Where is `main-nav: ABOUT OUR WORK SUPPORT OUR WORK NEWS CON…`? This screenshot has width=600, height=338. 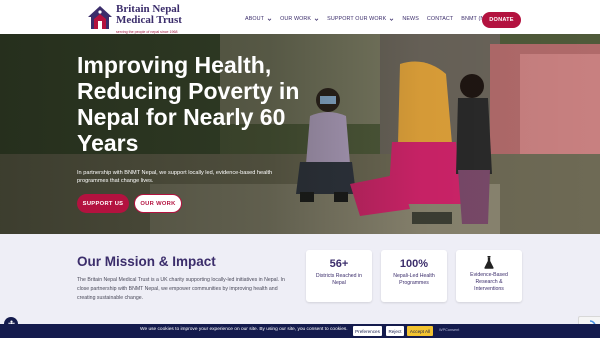 main-nav: ABOUT OUR WORK SUPPORT OUR WORK NEWS CON… is located at coordinates (372, 19).